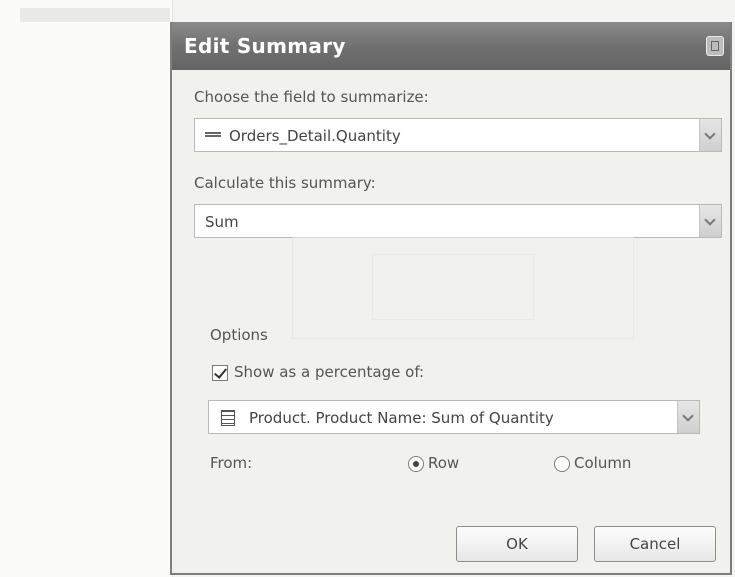 The image size is (735, 577). I want to click on percentage-of-value: Product. Product Name: Sum of Quantity, so click(401, 418).